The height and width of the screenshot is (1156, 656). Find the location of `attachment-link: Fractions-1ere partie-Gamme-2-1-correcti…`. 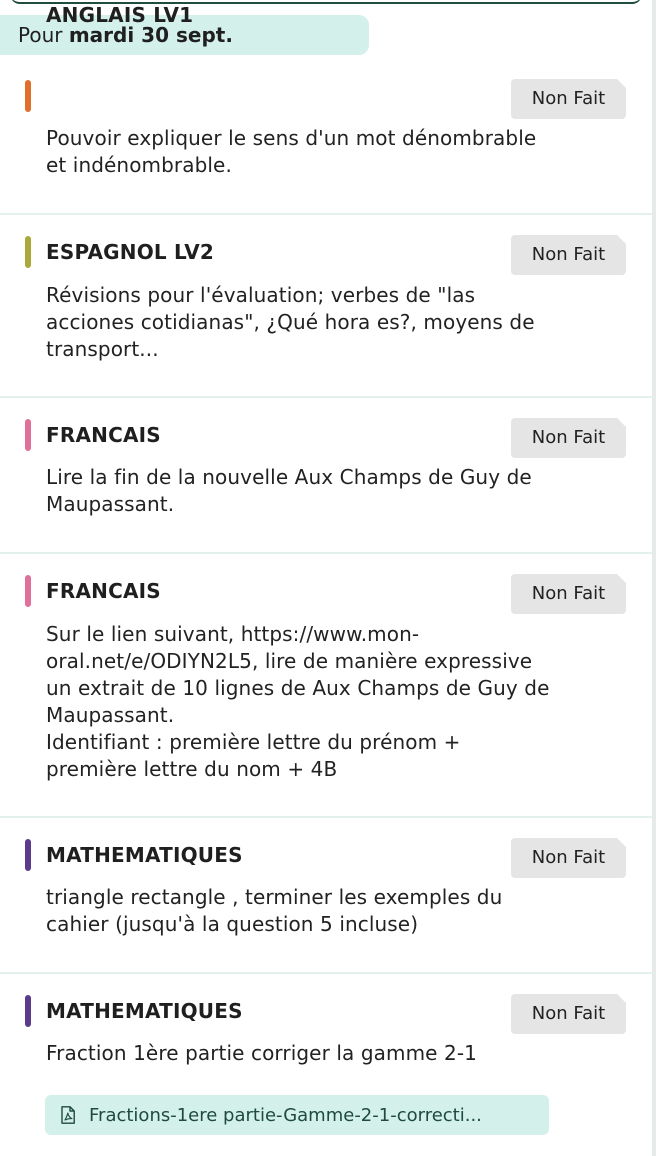

attachment-link: Fractions-1ere partie-Gamme-2-1-correcti… is located at coordinates (297, 1115).